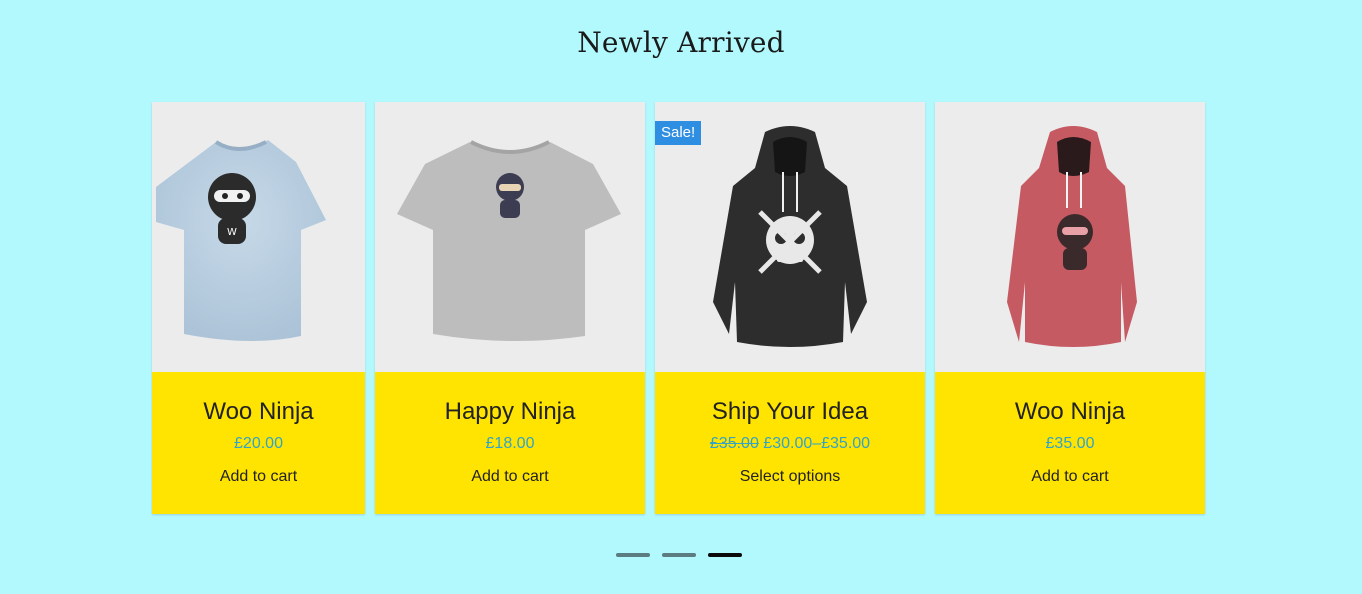 This screenshot has height=594, width=1362. I want to click on product-price: £35.00 £30.00–£35.00, so click(790, 444).